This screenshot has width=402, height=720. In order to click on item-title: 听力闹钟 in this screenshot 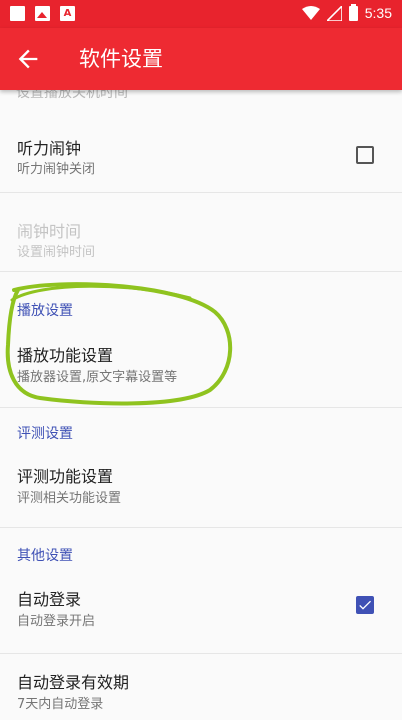, I will do `click(49, 148)`.